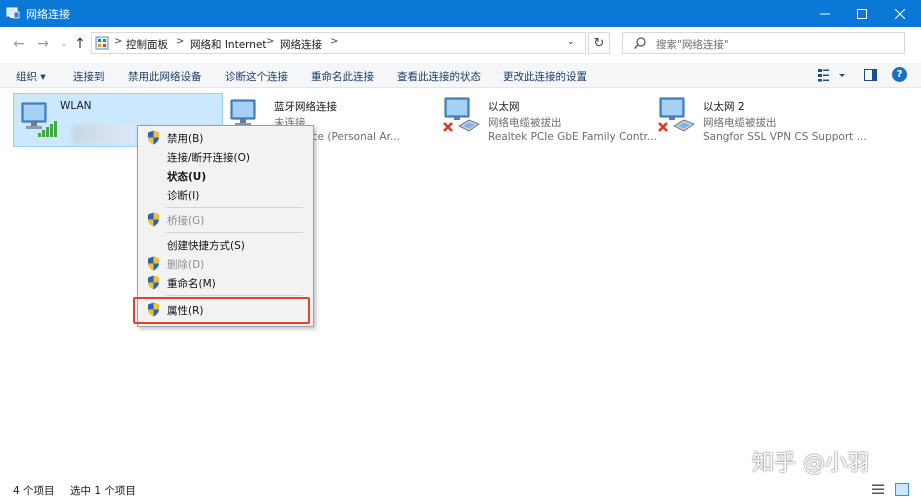 Image resolution: width=921 pixels, height=500 pixels. I want to click on address-bar: > 控制面板 > 网络和 Internet > 网络连接 > ⌄, so click(338, 43).